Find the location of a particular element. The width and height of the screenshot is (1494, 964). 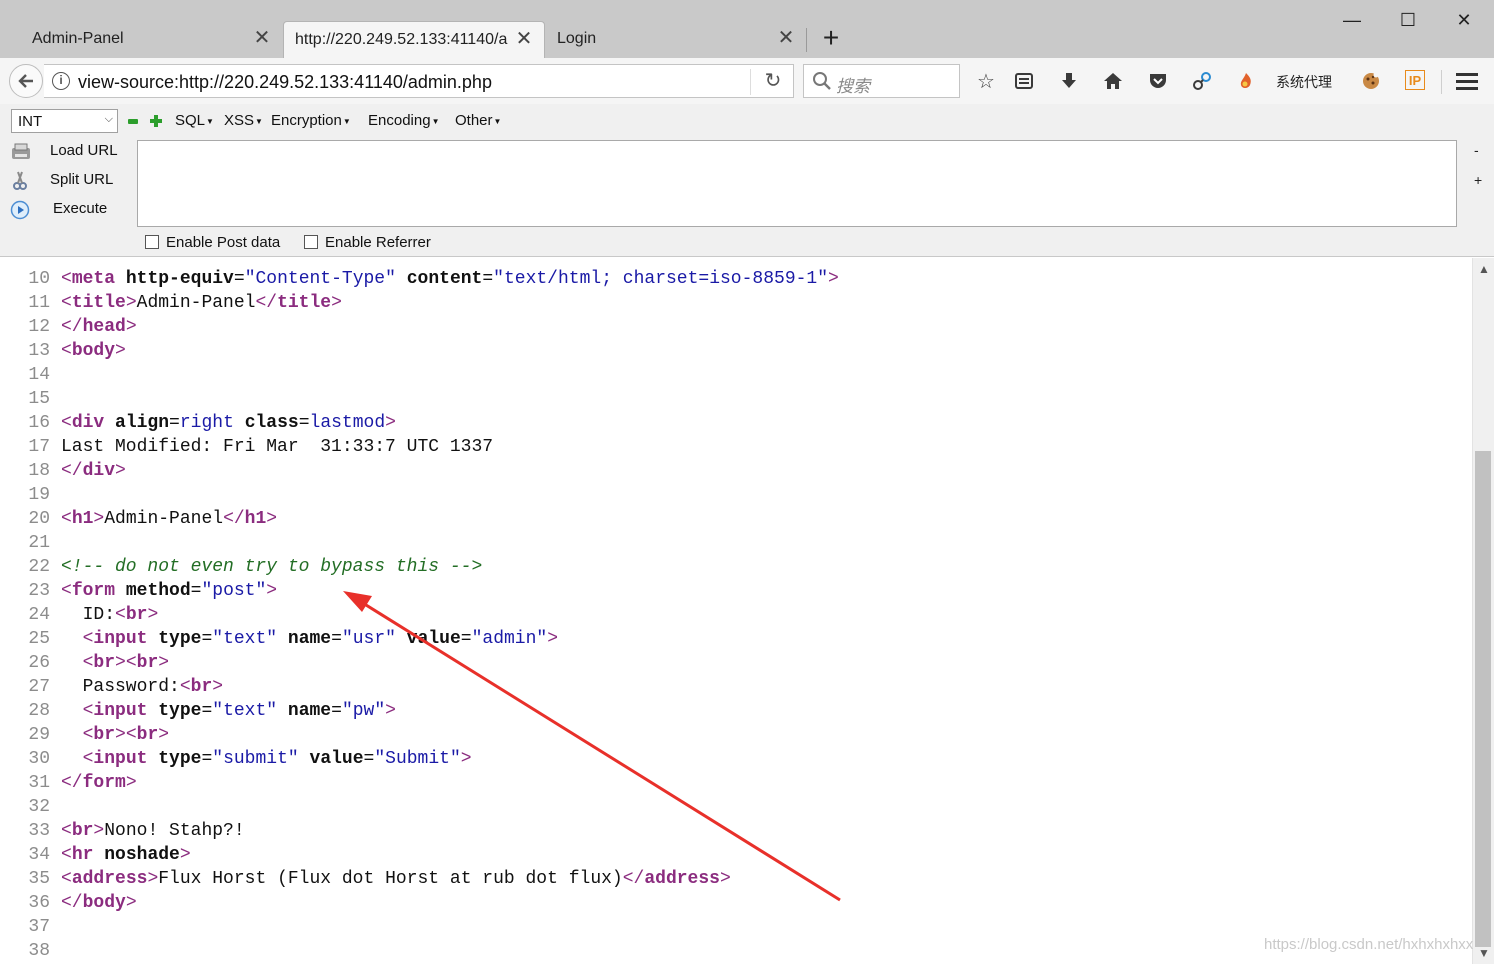

menu-label: SQL is located at coordinates (190, 120).